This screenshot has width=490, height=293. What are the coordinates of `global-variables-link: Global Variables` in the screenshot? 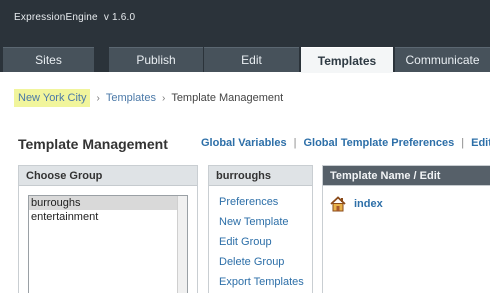 It's located at (244, 143).